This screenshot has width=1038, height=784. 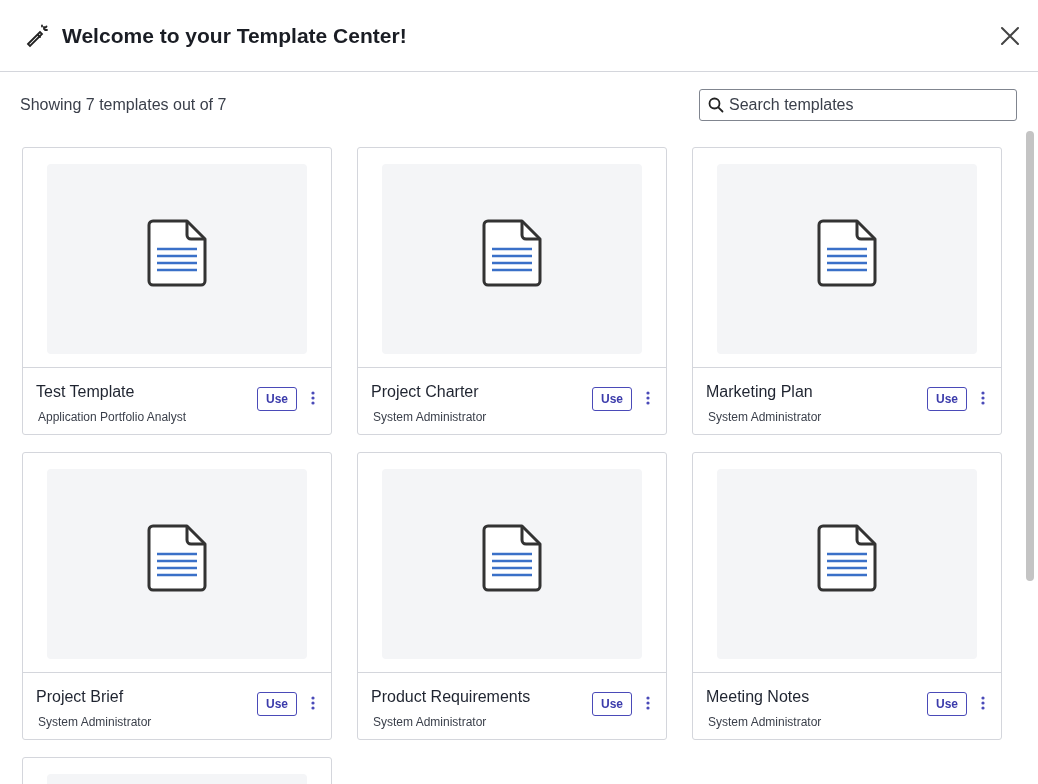 What do you see at coordinates (37, 35) in the screenshot?
I see `magic-wand-icon` at bounding box center [37, 35].